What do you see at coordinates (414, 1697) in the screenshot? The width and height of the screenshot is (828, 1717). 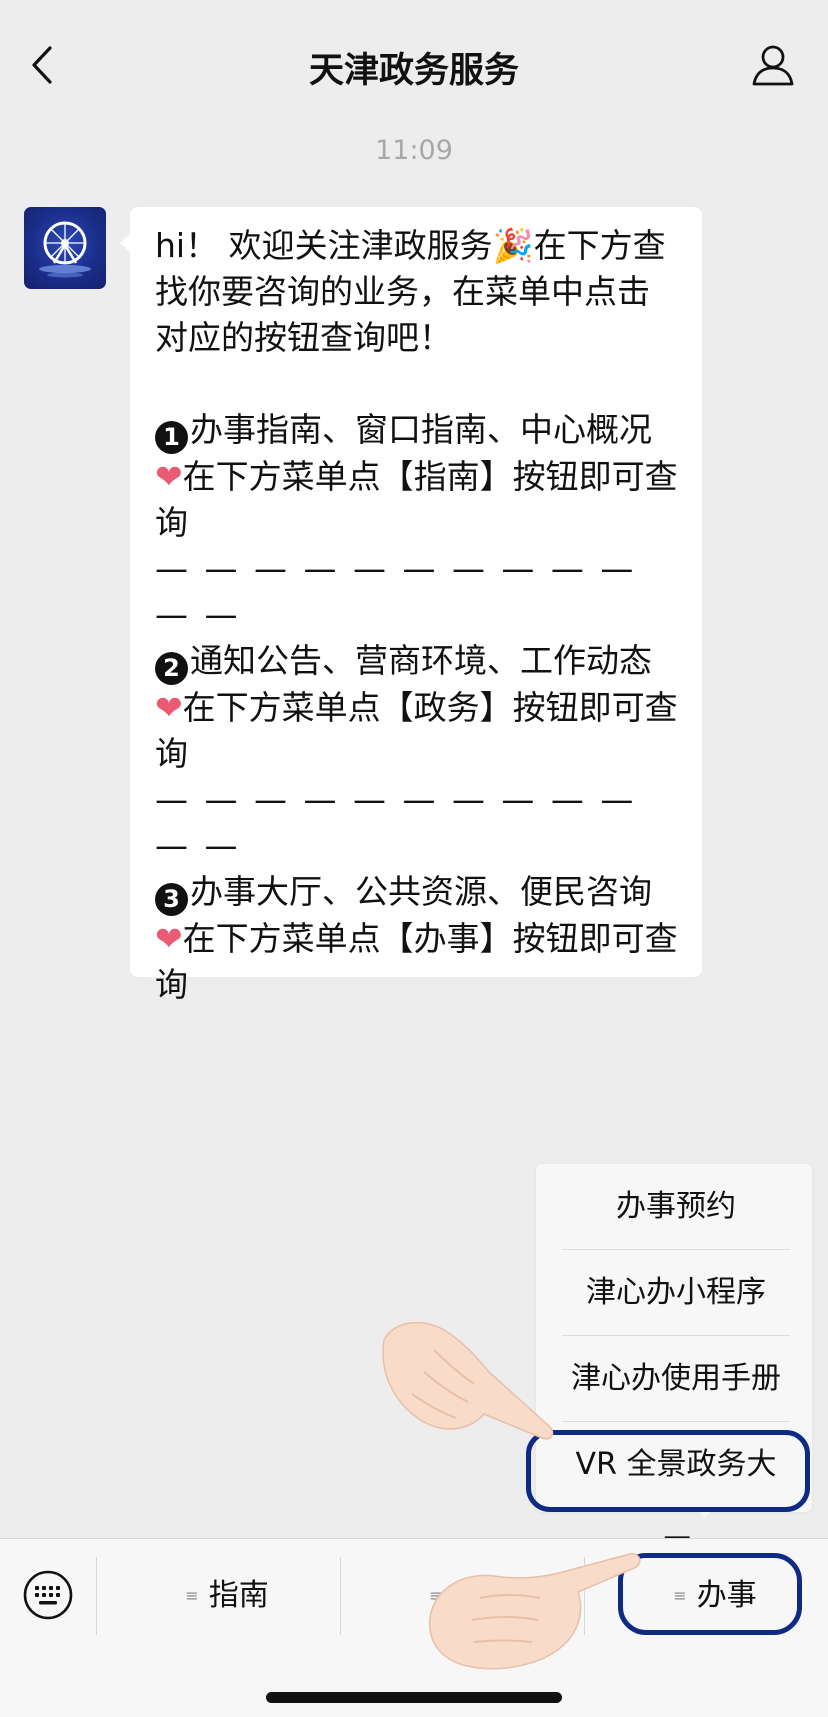 I see `home-indicator` at bounding box center [414, 1697].